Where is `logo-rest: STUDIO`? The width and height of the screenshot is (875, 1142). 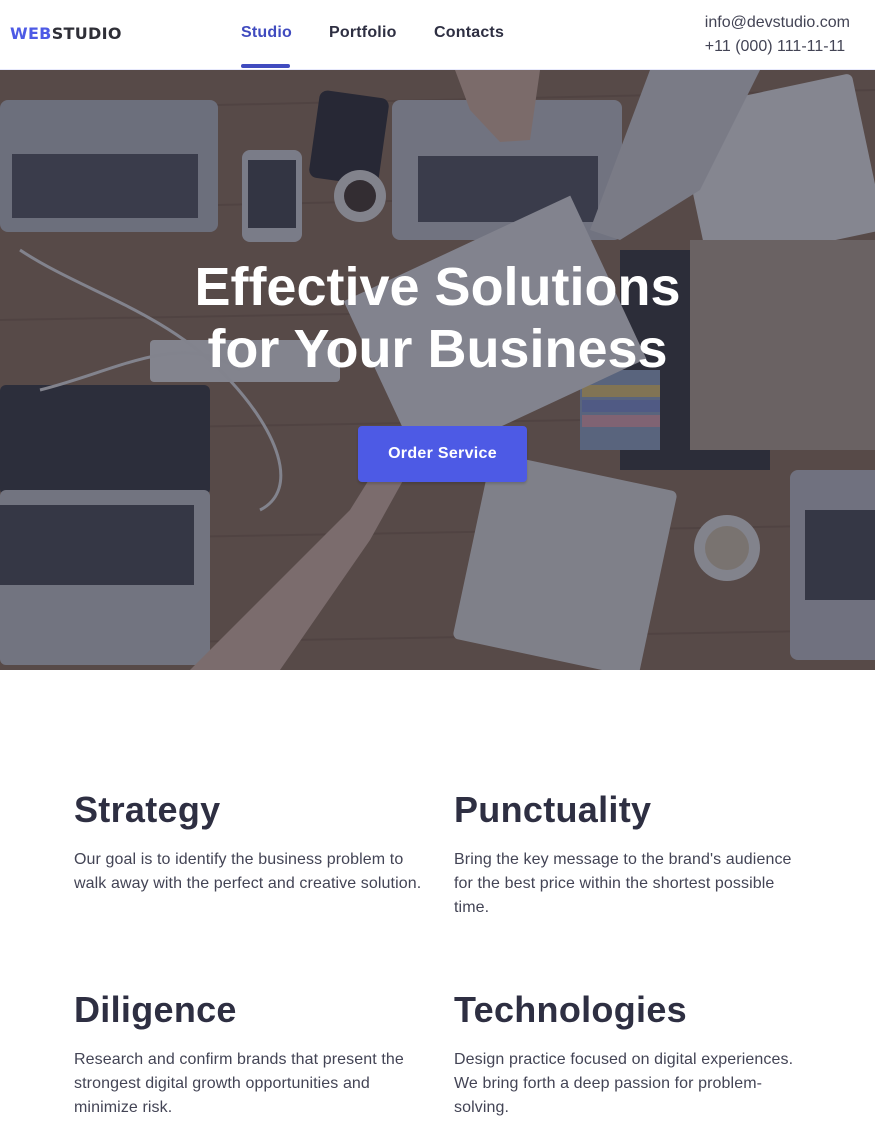 logo-rest: STUDIO is located at coordinates (86, 33).